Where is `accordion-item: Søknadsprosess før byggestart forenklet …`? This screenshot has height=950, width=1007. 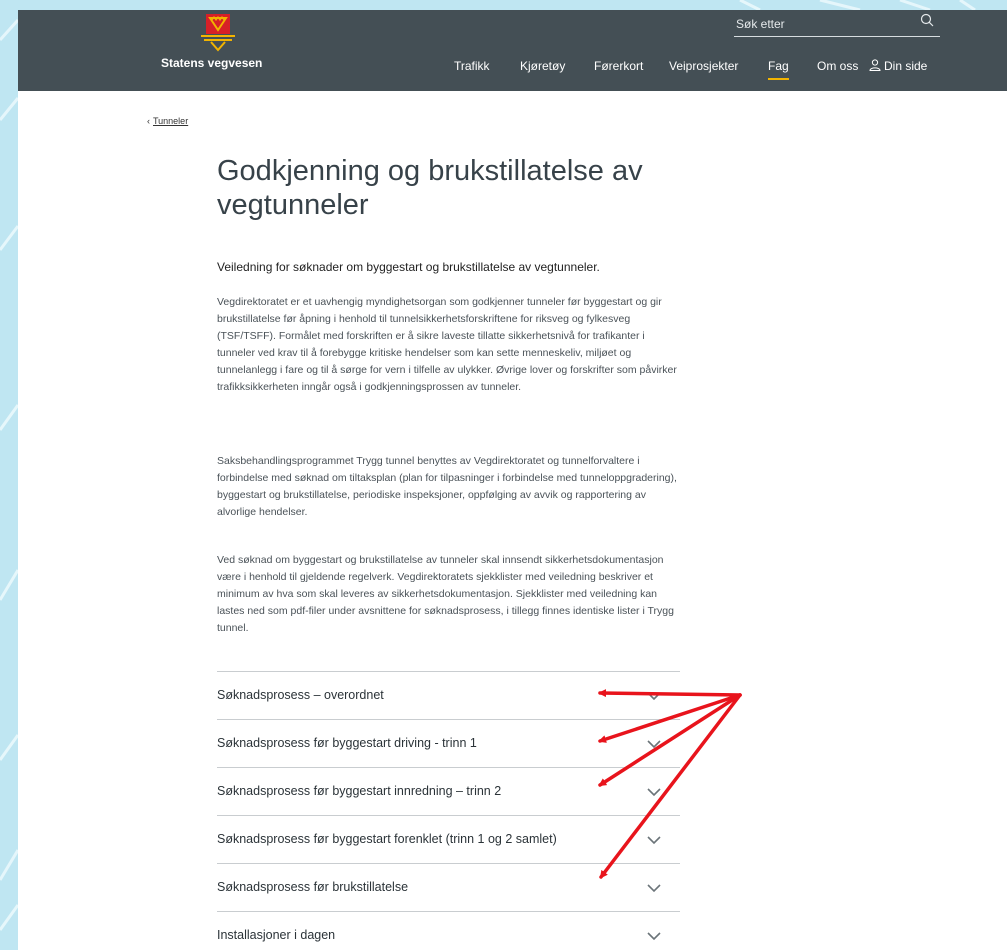 accordion-item: Søknadsprosess før byggestart forenklet … is located at coordinates (448, 840).